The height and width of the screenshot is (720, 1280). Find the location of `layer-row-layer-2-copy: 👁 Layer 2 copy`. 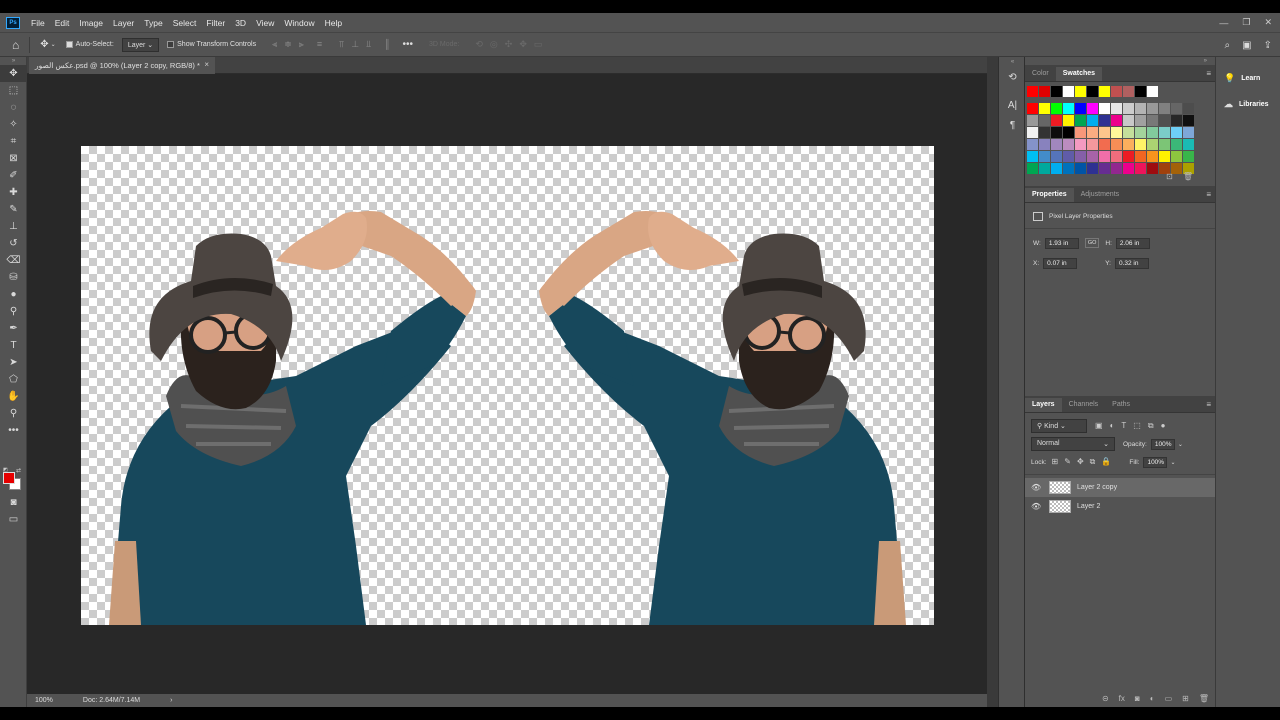

layer-row-layer-2-copy: 👁 Layer 2 copy is located at coordinates (1120, 487).